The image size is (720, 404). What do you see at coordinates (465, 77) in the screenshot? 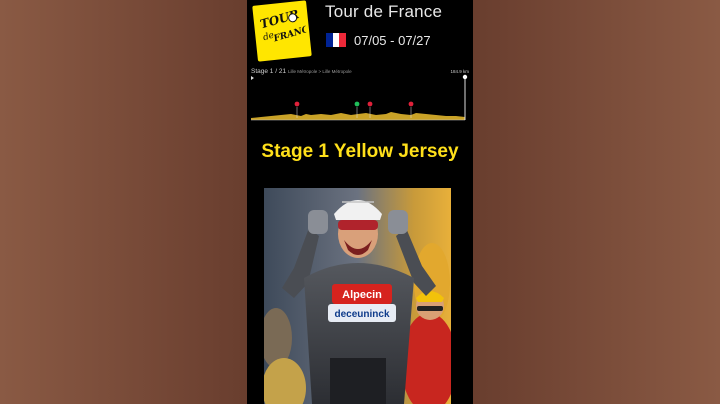
I see `finish-marker` at bounding box center [465, 77].